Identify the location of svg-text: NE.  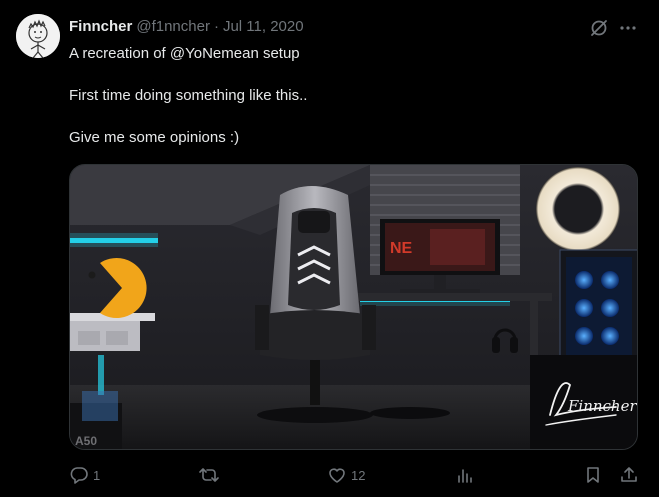
(401, 248).